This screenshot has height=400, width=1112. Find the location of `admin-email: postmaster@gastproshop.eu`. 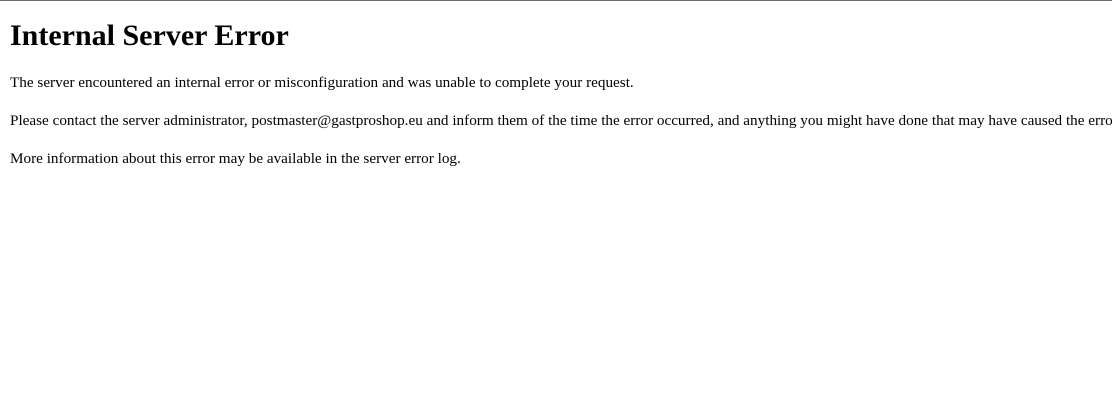

admin-email: postmaster@gastproshop.eu is located at coordinates (337, 120).